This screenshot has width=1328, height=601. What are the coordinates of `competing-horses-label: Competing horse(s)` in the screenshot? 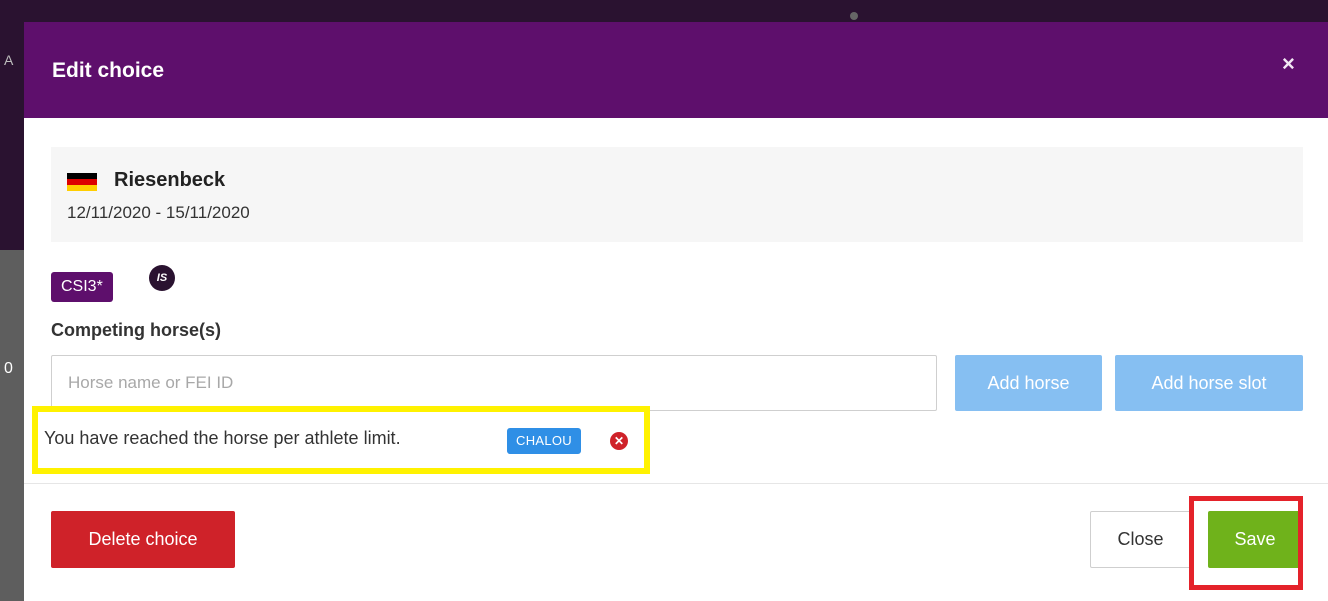 It's located at (136, 330).